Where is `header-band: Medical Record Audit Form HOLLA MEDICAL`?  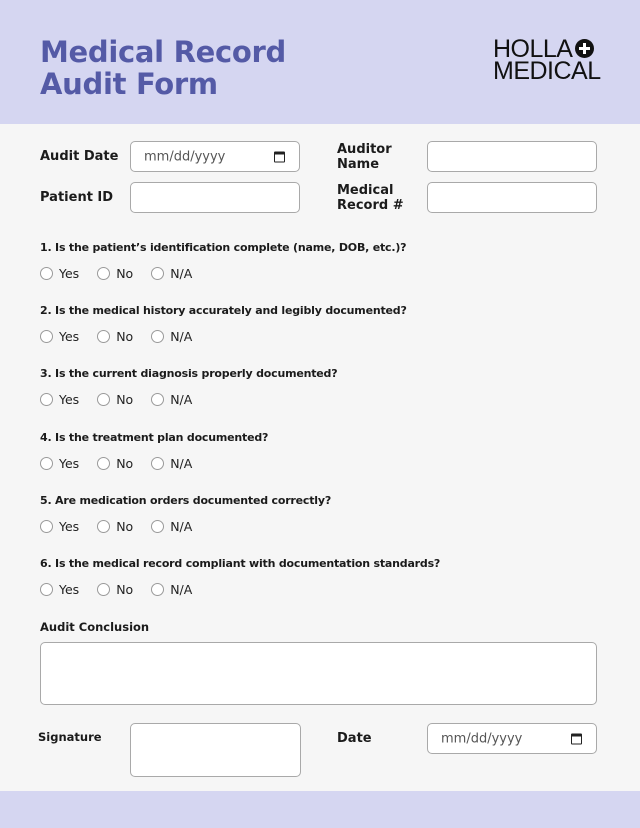
header-band: Medical Record Audit Form HOLLA MEDICAL is located at coordinates (320, 62).